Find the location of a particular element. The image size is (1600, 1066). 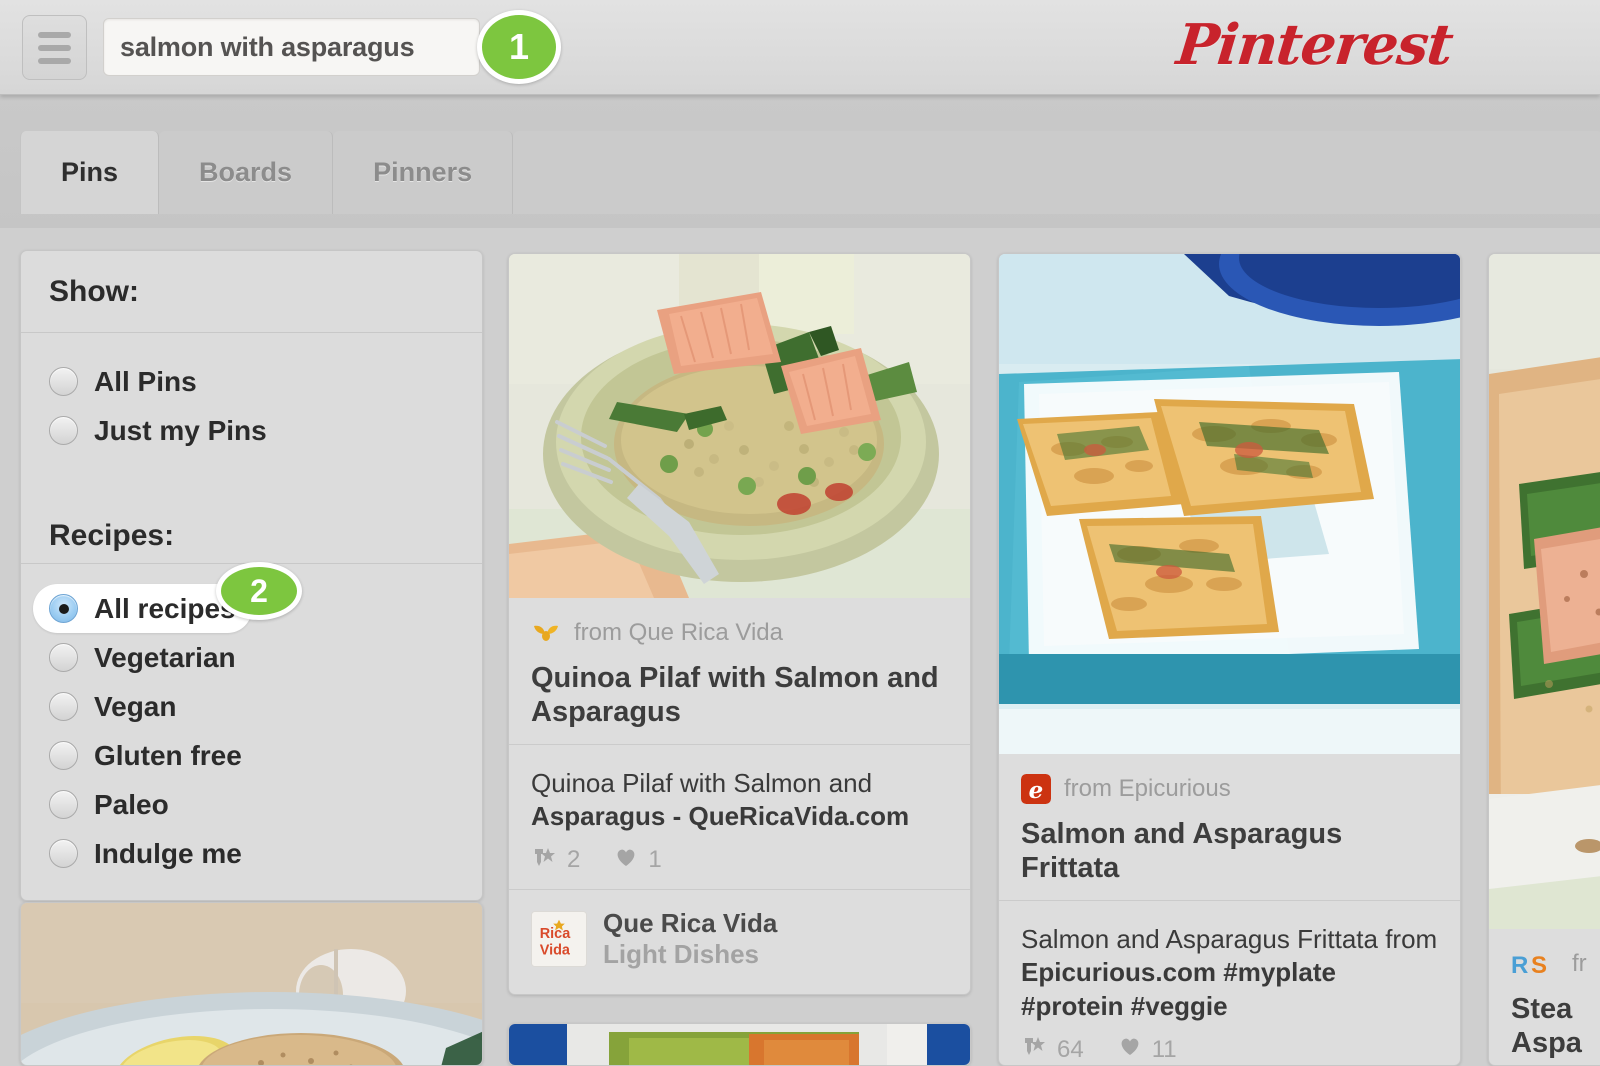

rs-favicon: R S is located at coordinates (1535, 964).